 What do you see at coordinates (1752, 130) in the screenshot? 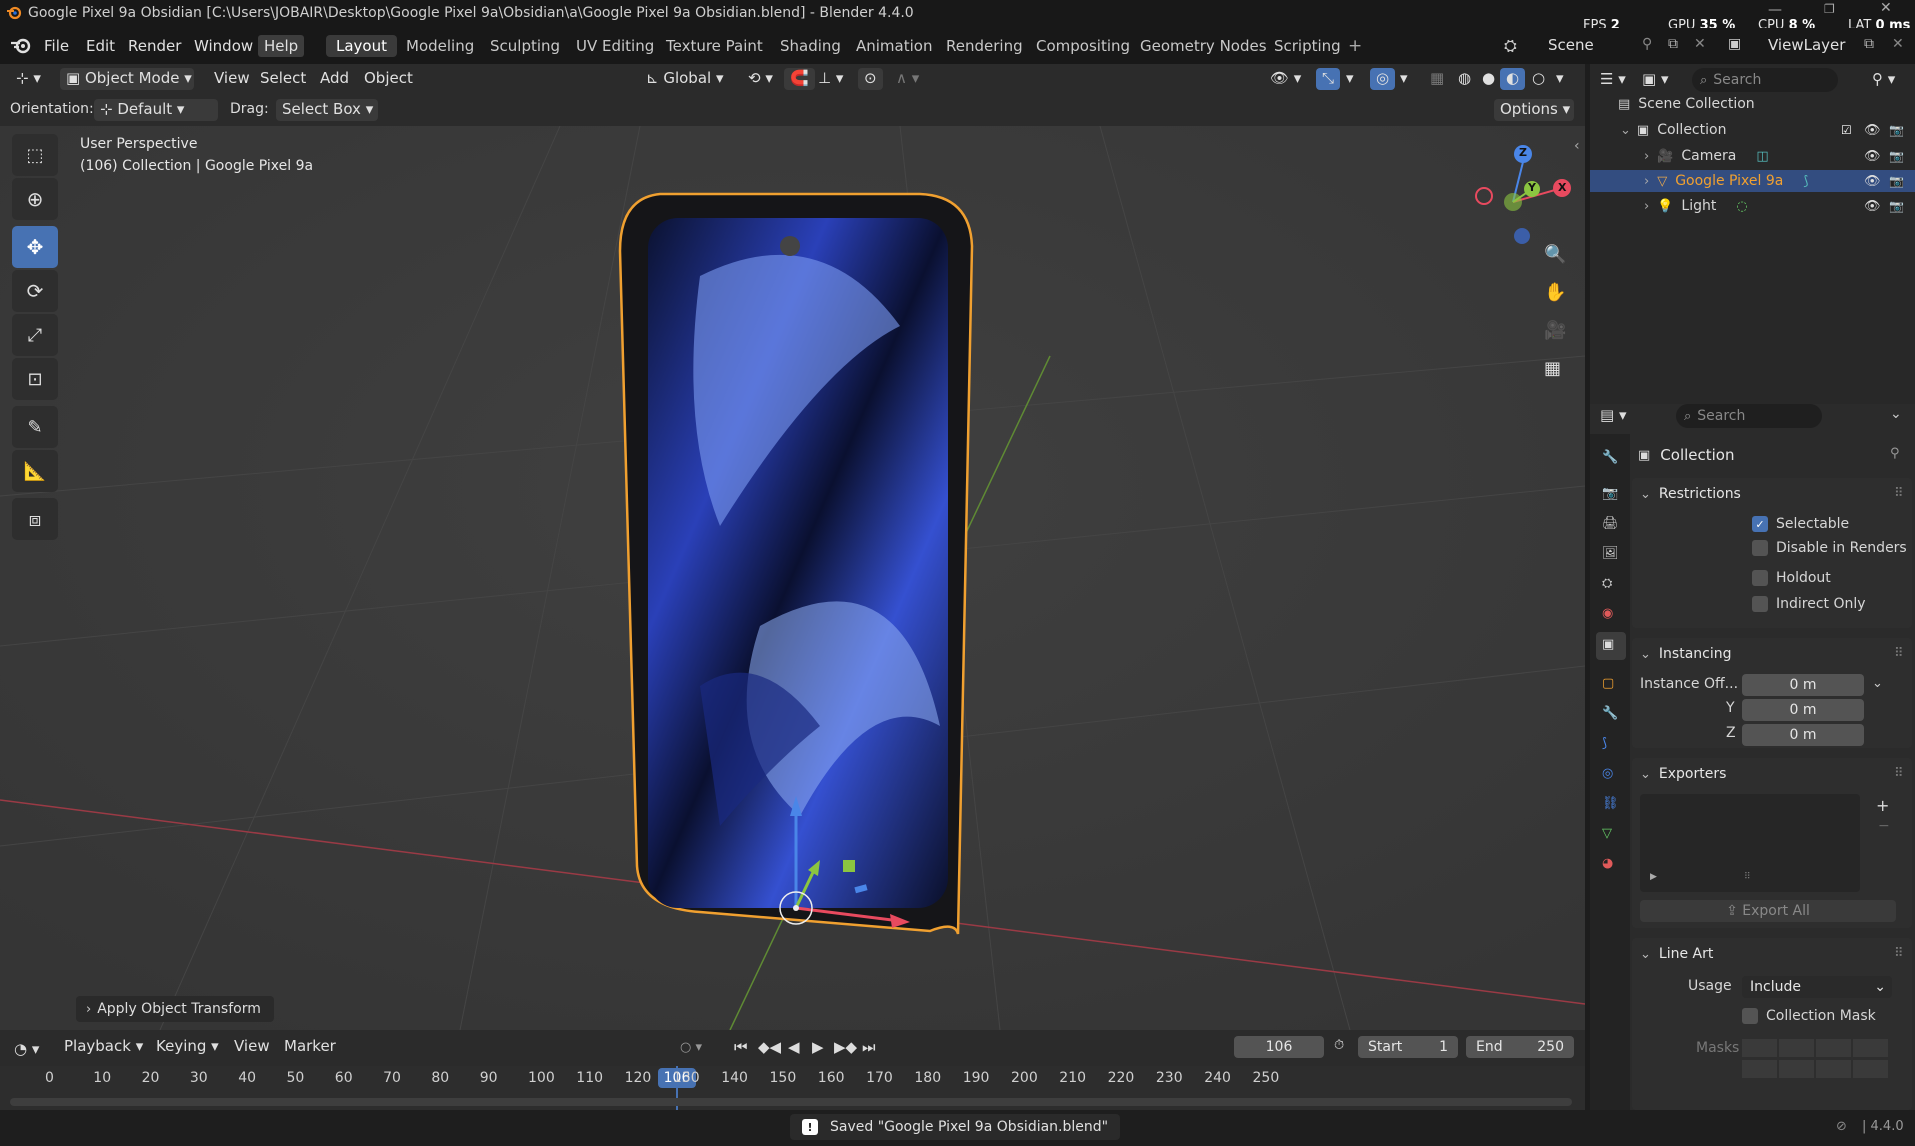
I see `collection-row: ⌄ ▣ Collection ☑ 👁 📷` at bounding box center [1752, 130].